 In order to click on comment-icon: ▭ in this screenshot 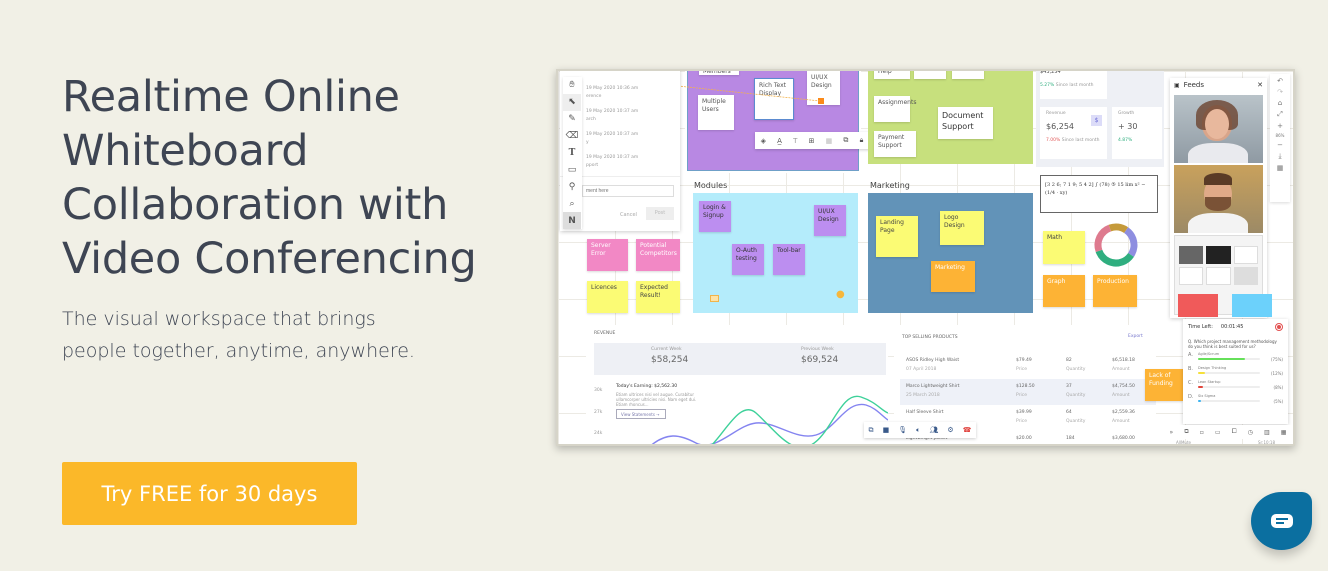, I will do `click(572, 169)`.